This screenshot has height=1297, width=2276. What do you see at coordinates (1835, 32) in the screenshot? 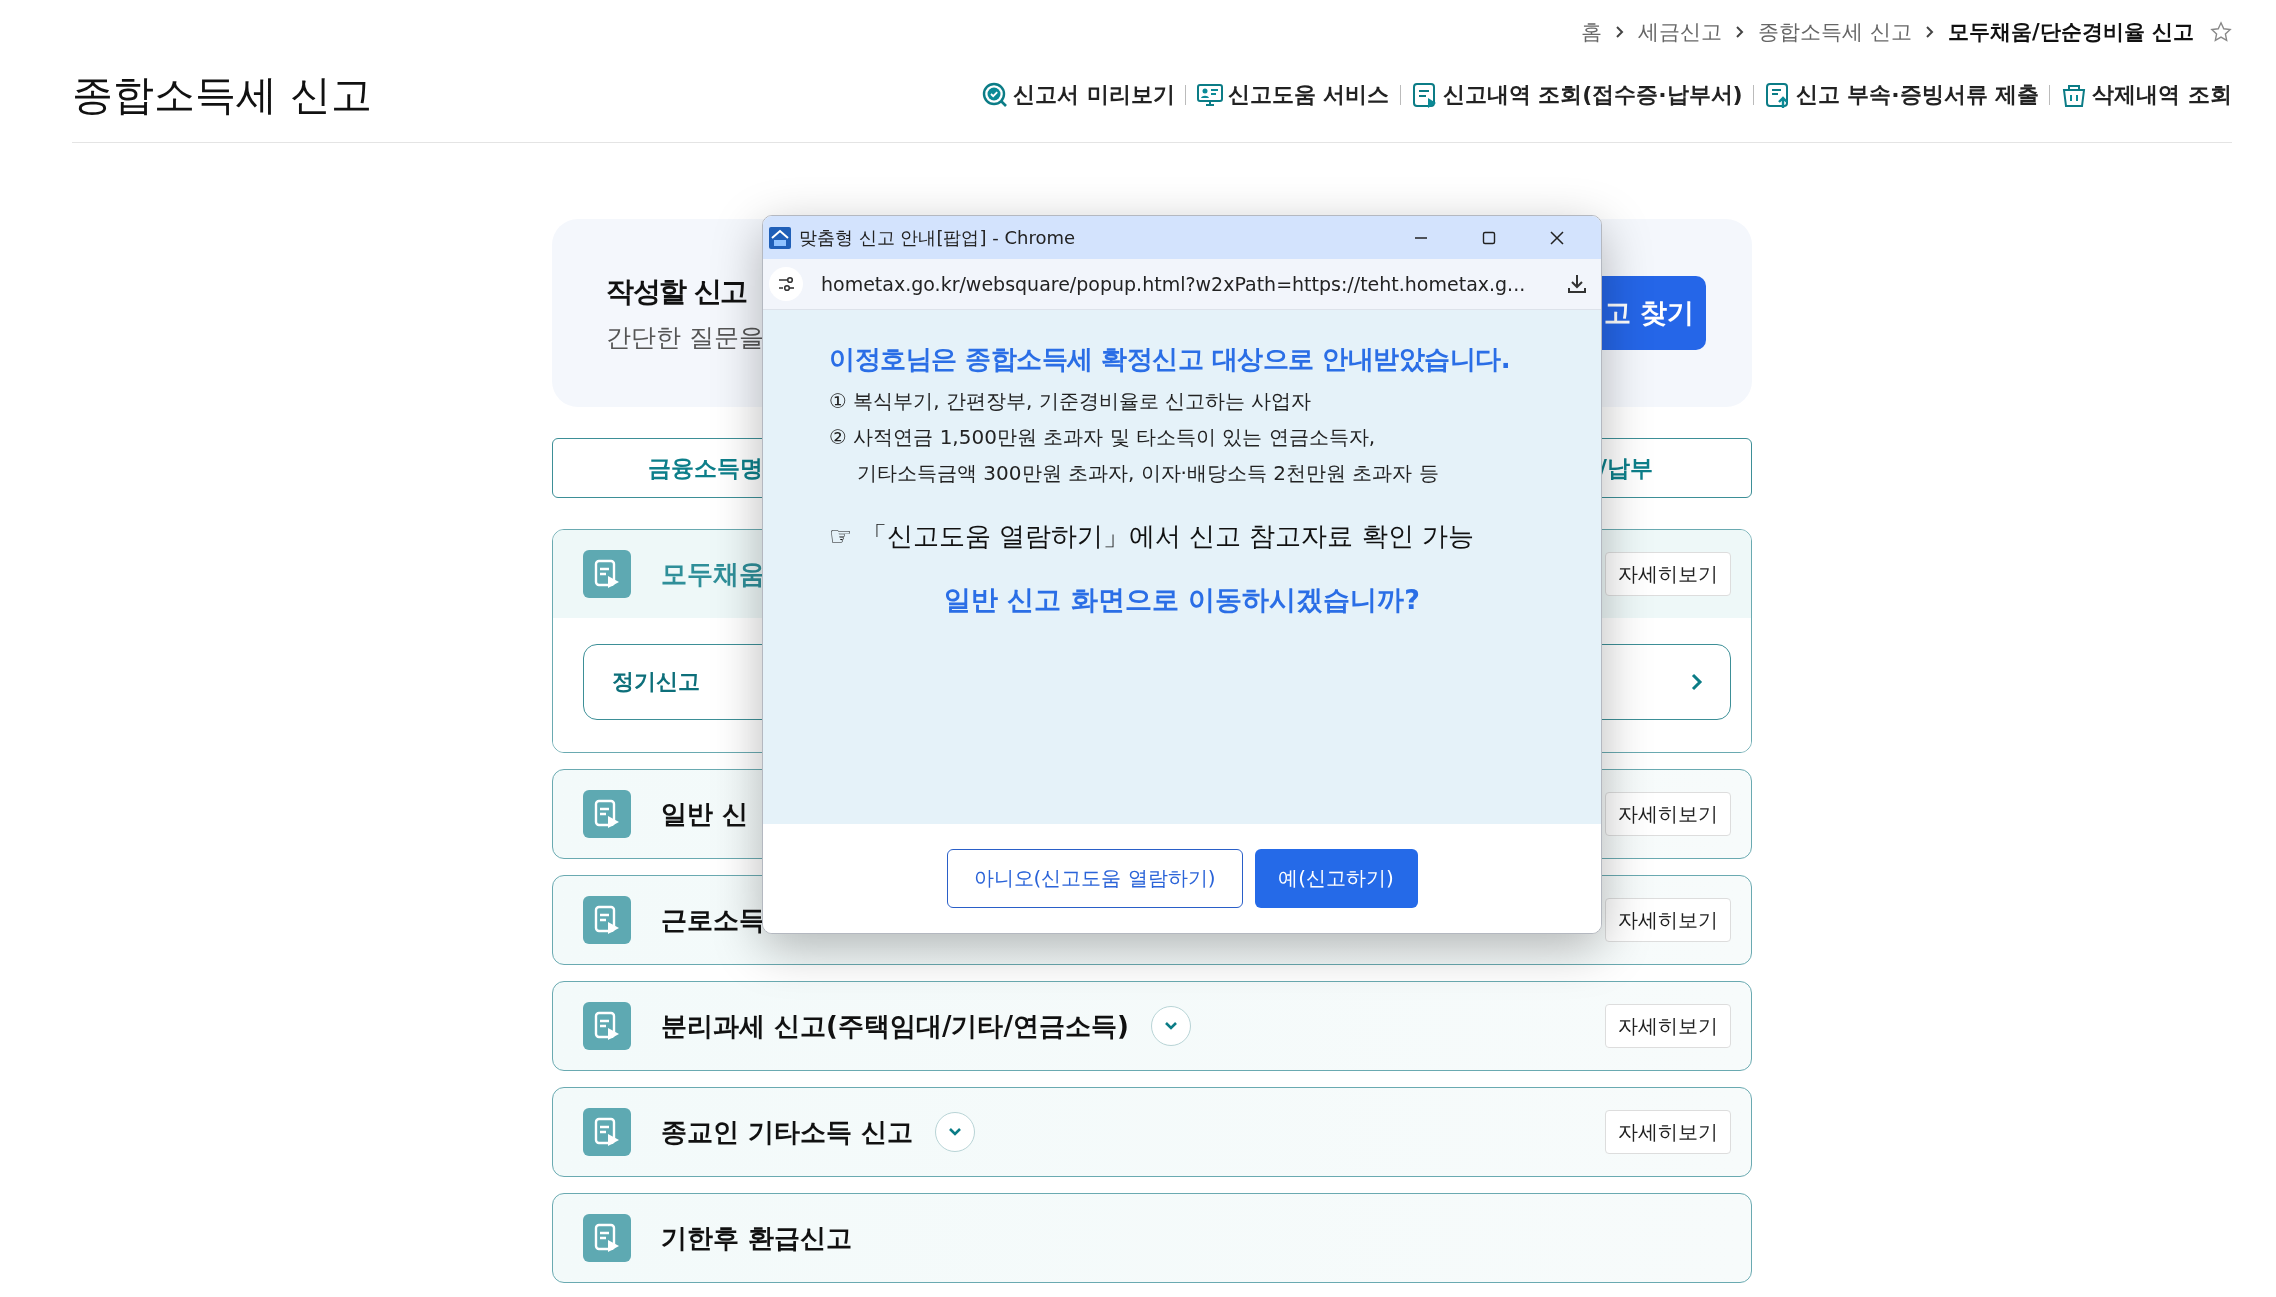
I see `breadcrumb-link: 종합소득세 신고` at bounding box center [1835, 32].